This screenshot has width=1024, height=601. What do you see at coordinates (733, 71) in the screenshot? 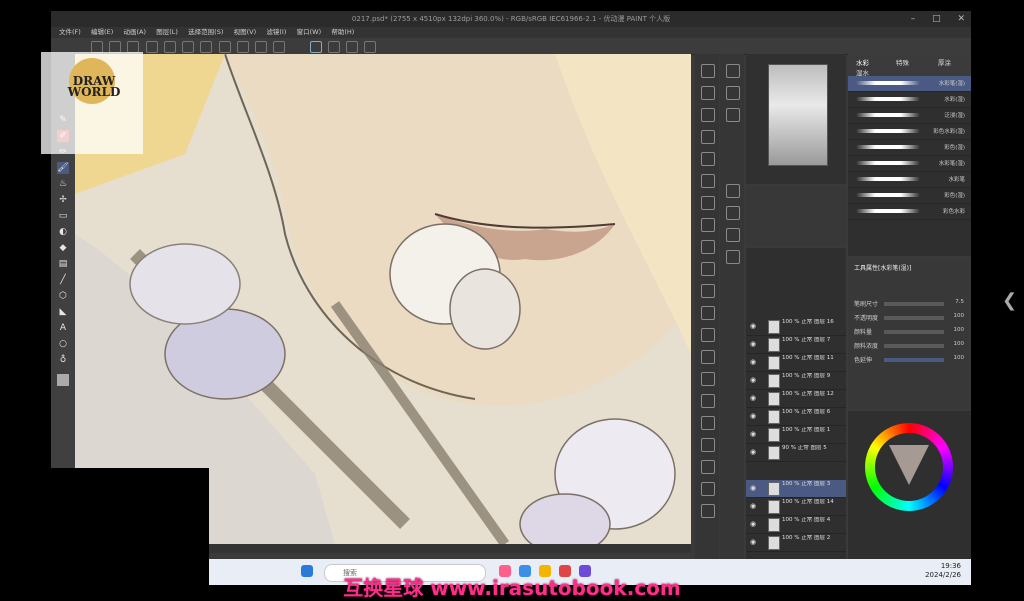
I see `navigator-tab-icon` at bounding box center [733, 71].